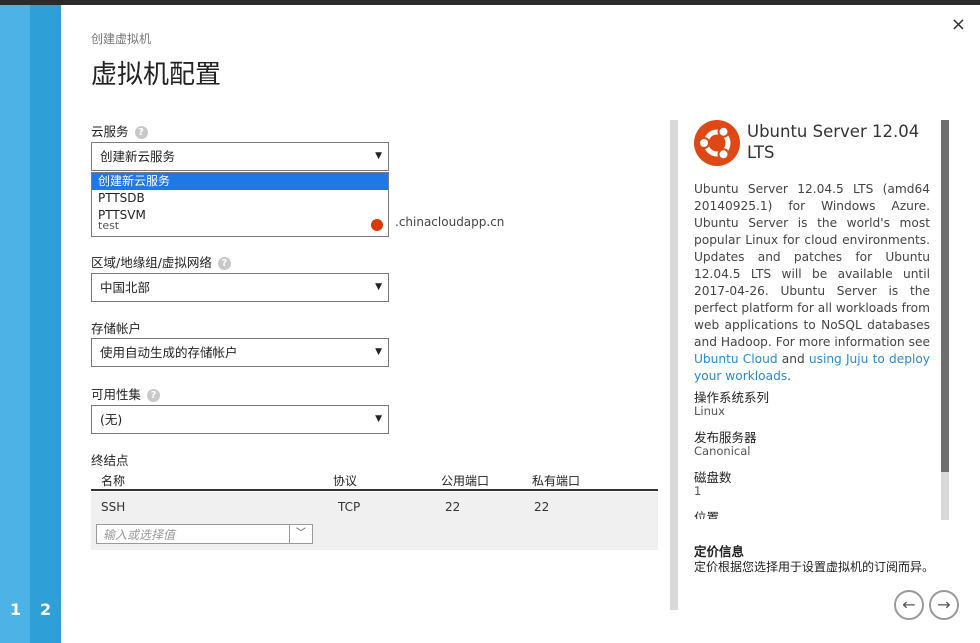 The image size is (980, 643). What do you see at coordinates (374, 507) in the screenshot?
I see `table-row: SSH TCP 22 22` at bounding box center [374, 507].